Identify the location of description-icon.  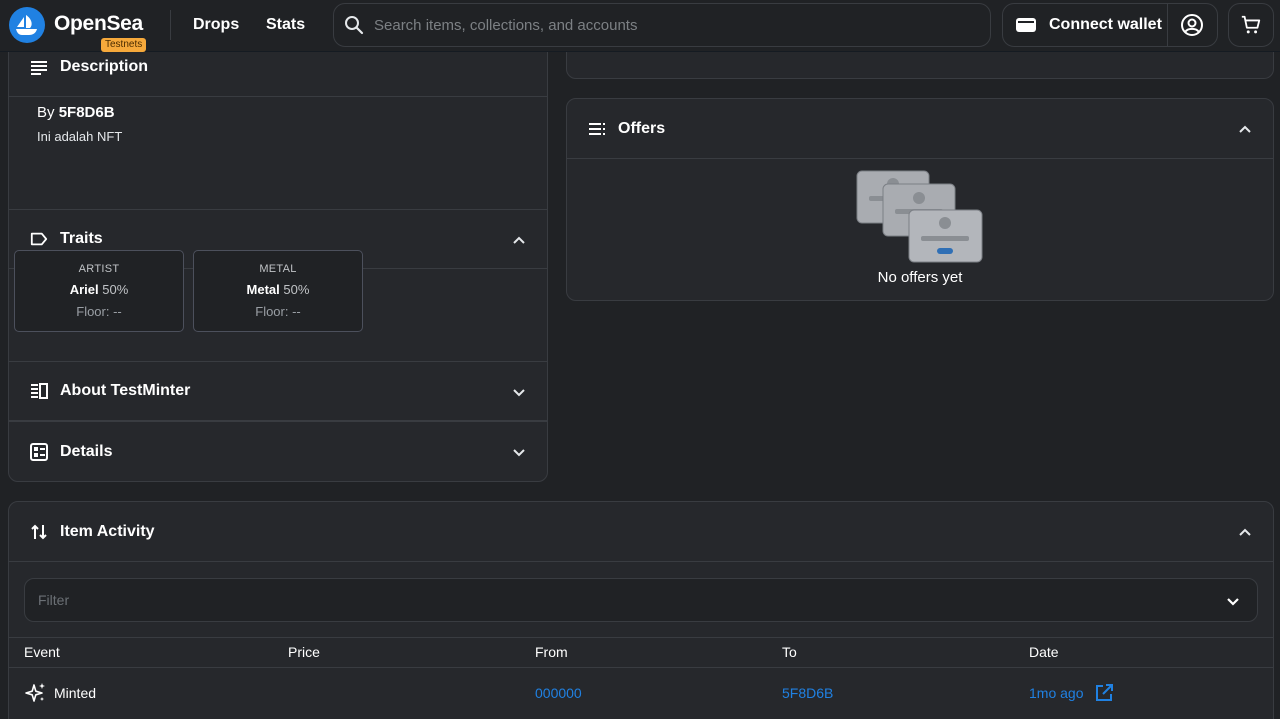
(39, 67).